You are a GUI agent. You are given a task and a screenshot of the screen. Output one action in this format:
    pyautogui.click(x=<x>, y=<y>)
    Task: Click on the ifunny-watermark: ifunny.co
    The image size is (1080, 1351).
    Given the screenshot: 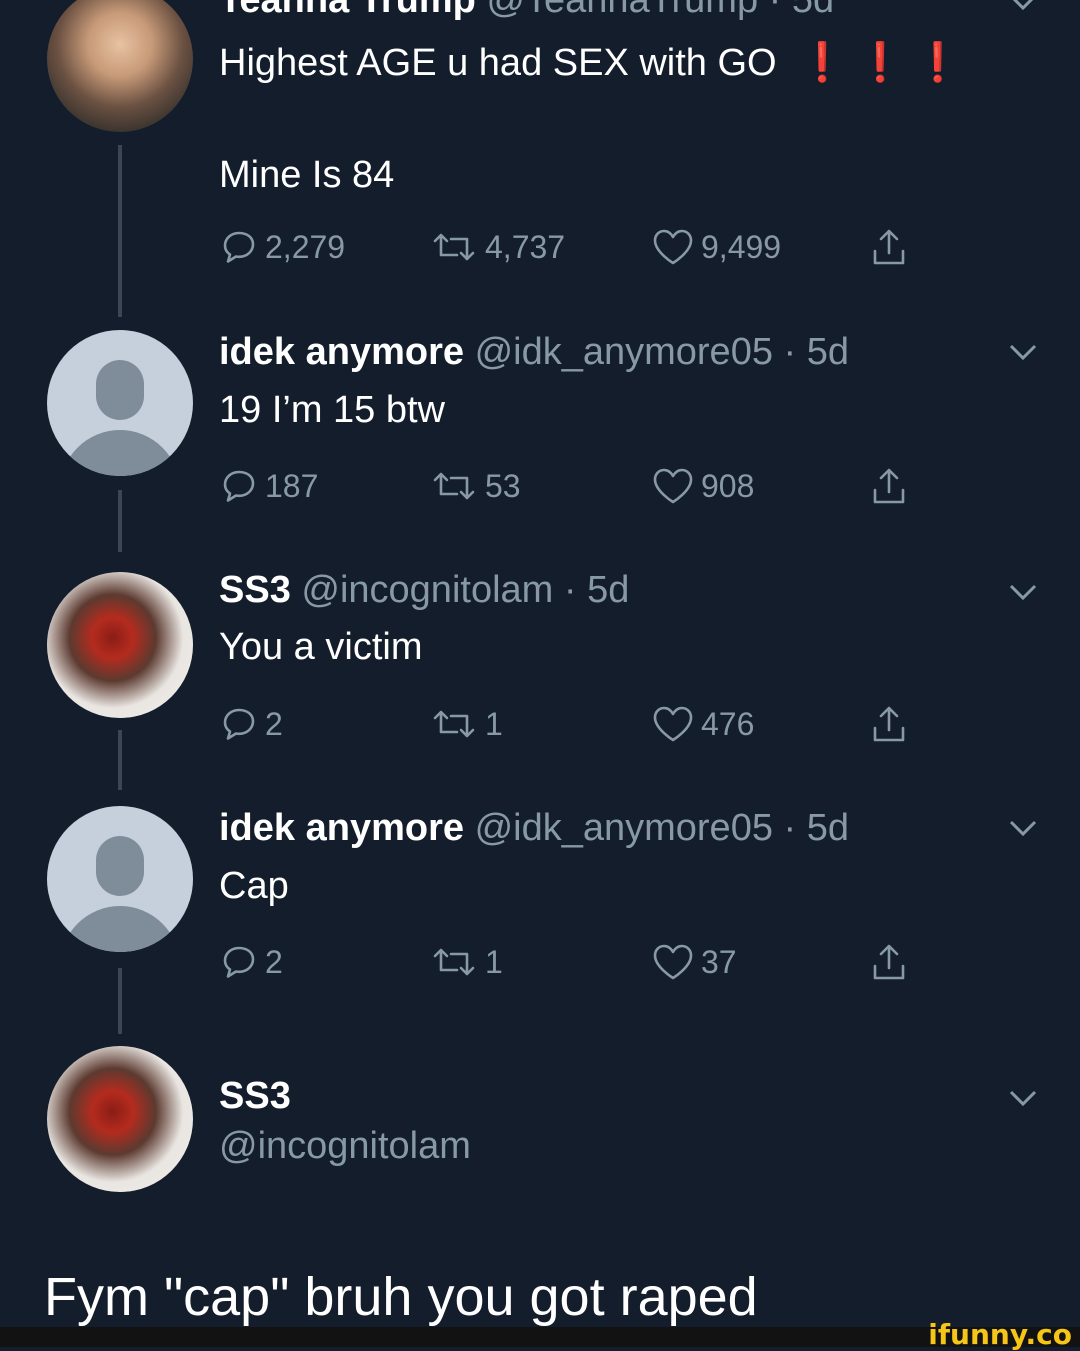 What is the action you would take?
    pyautogui.click(x=1000, y=1334)
    